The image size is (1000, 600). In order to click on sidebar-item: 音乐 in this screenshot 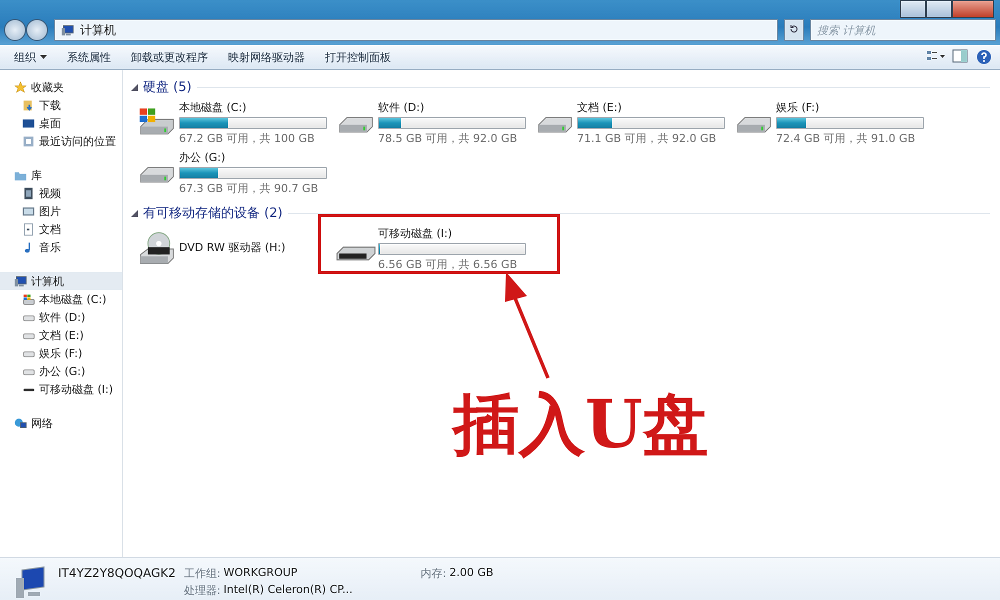, I will do `click(61, 247)`.